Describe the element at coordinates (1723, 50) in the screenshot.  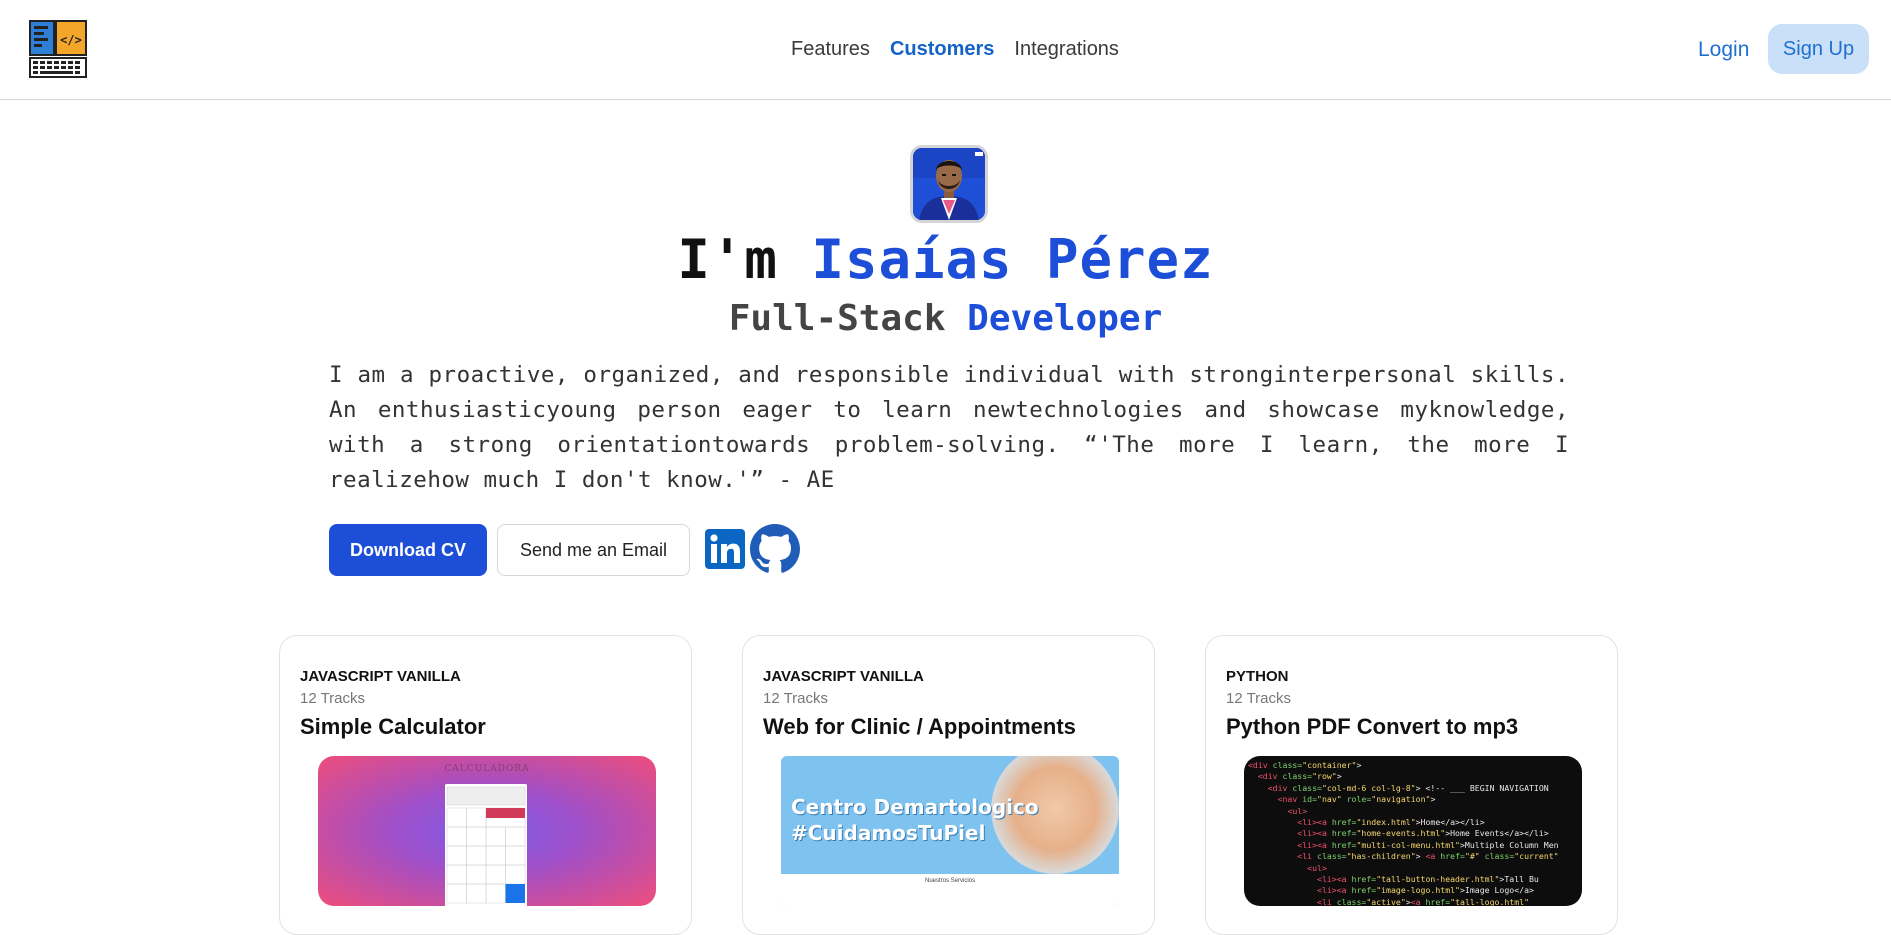
I see `login-link: Login` at that location.